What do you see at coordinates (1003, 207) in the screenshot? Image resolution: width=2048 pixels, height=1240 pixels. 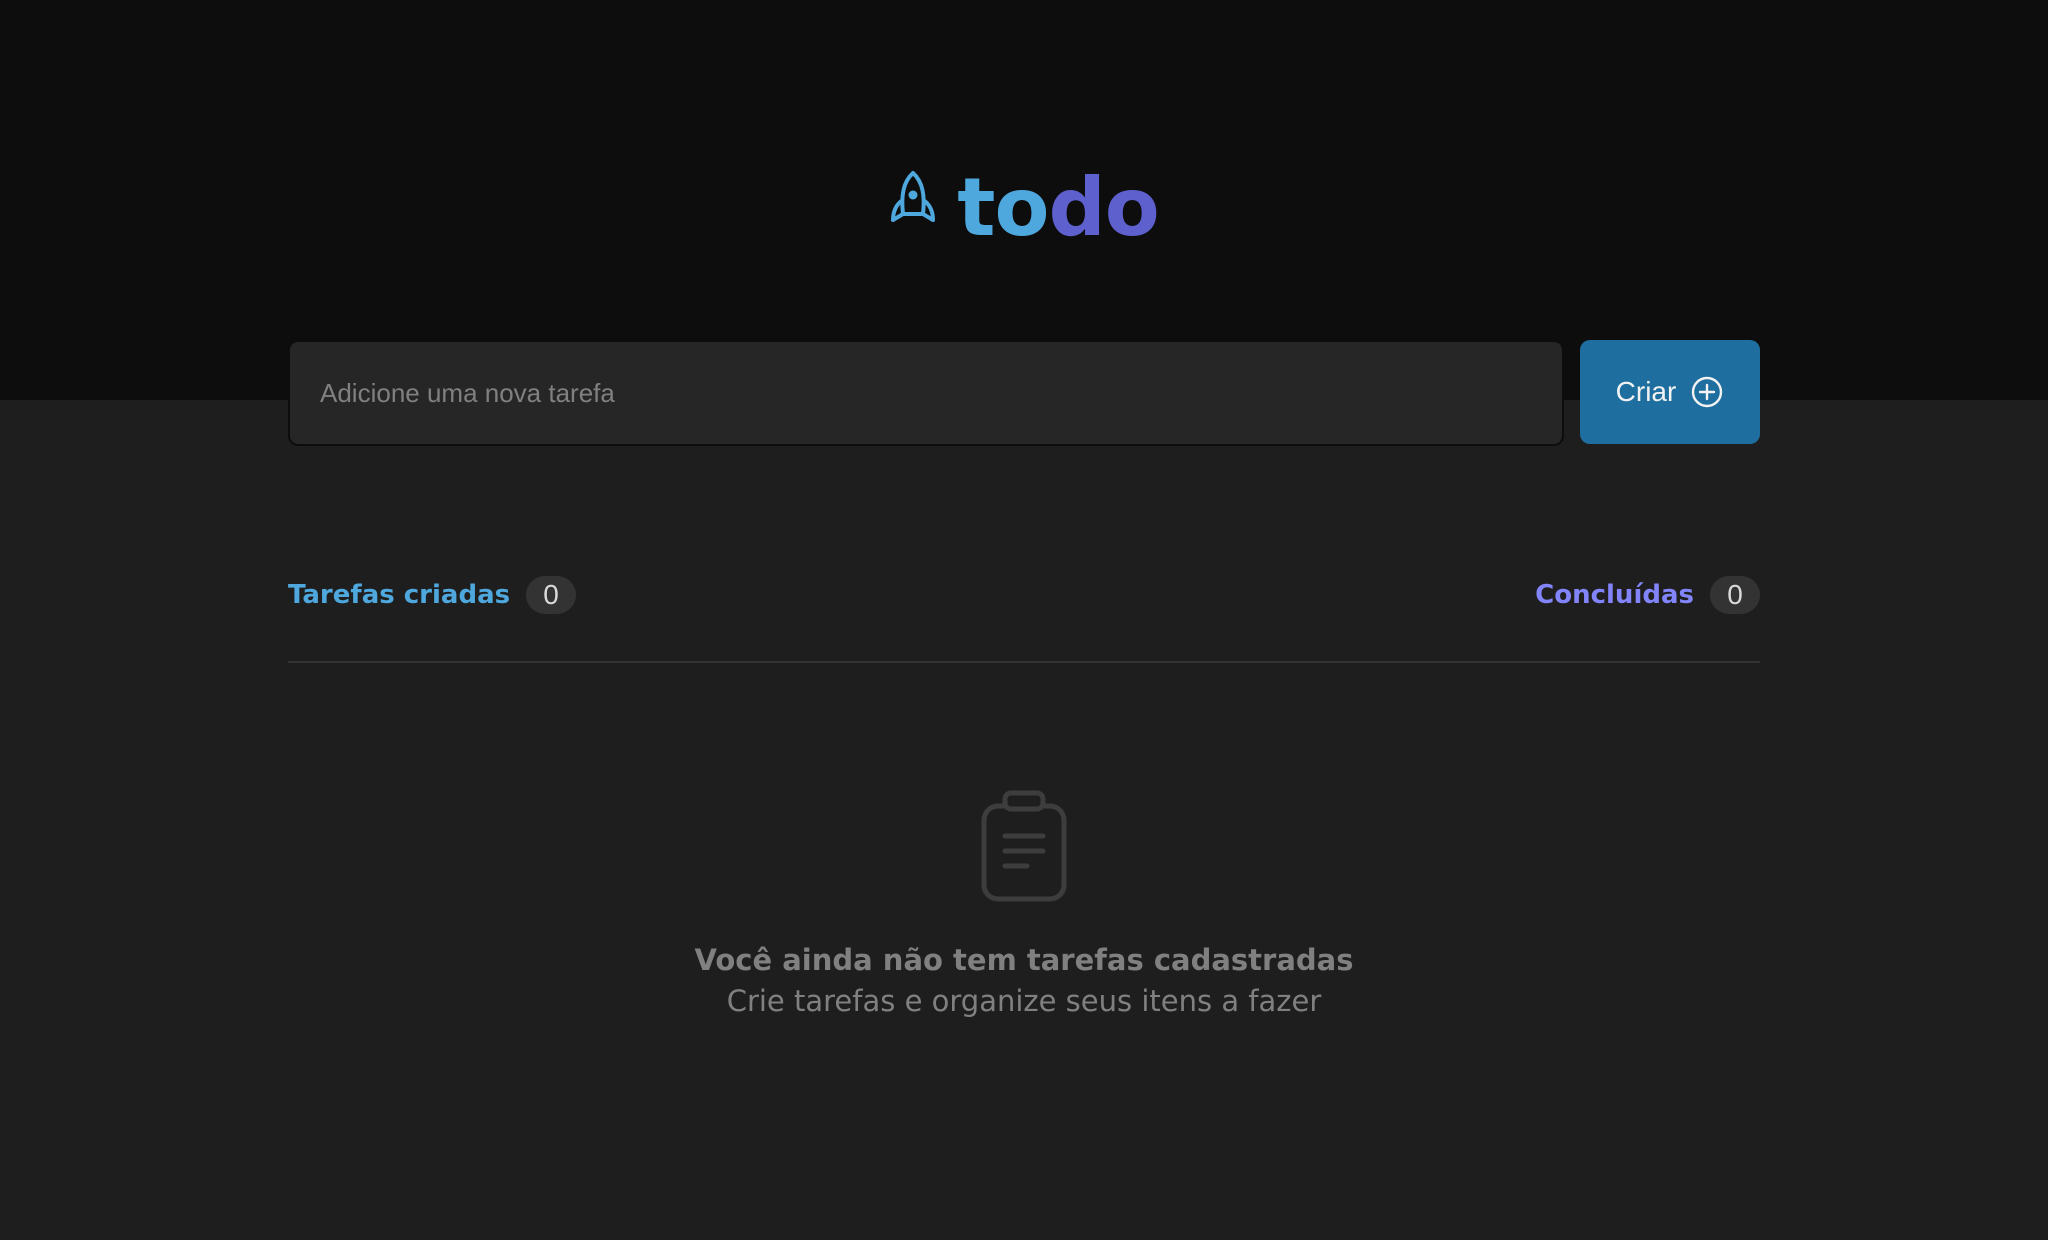 I see `logo-text-to: to` at bounding box center [1003, 207].